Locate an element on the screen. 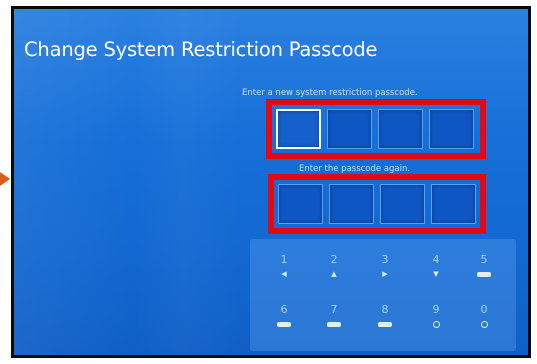 The width and height of the screenshot is (537, 364). keypad-digit: 0 is located at coordinates (484, 309).